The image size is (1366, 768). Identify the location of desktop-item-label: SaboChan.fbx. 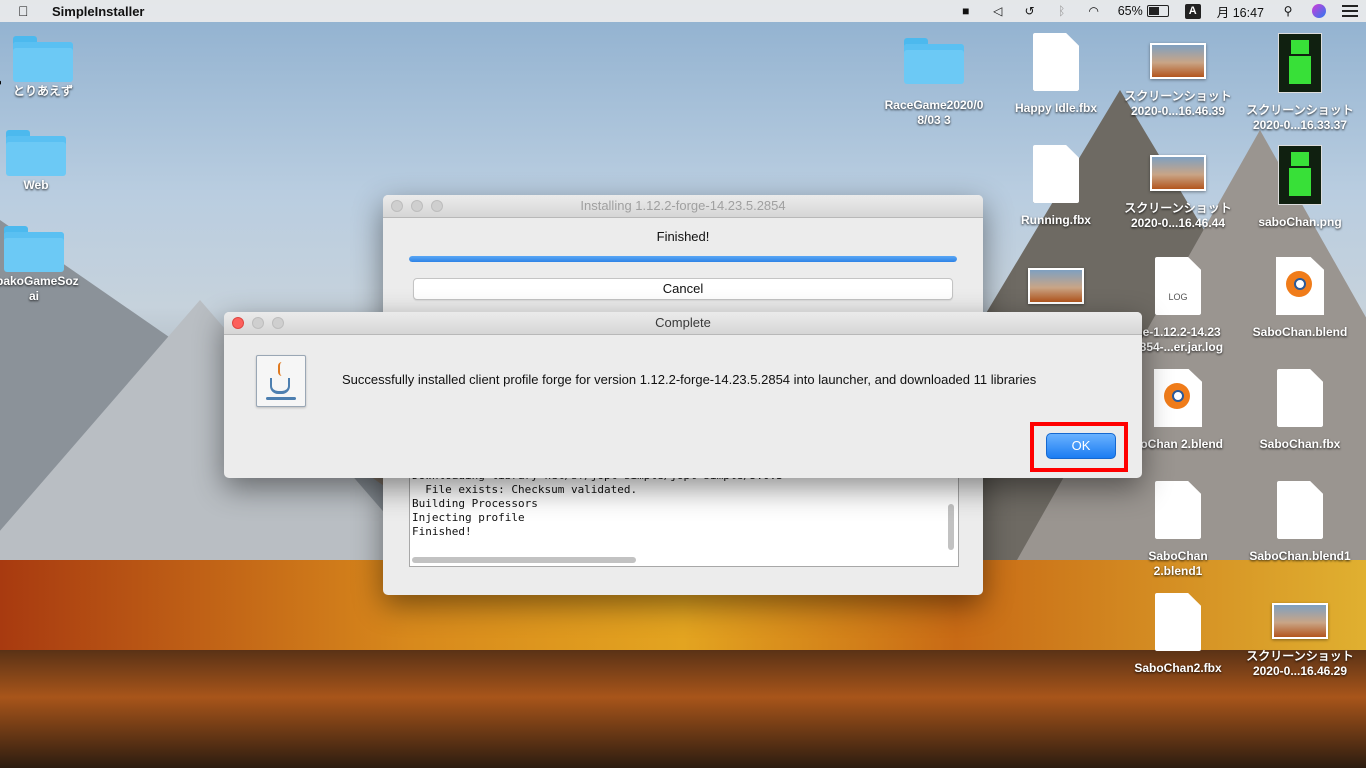
(1300, 444).